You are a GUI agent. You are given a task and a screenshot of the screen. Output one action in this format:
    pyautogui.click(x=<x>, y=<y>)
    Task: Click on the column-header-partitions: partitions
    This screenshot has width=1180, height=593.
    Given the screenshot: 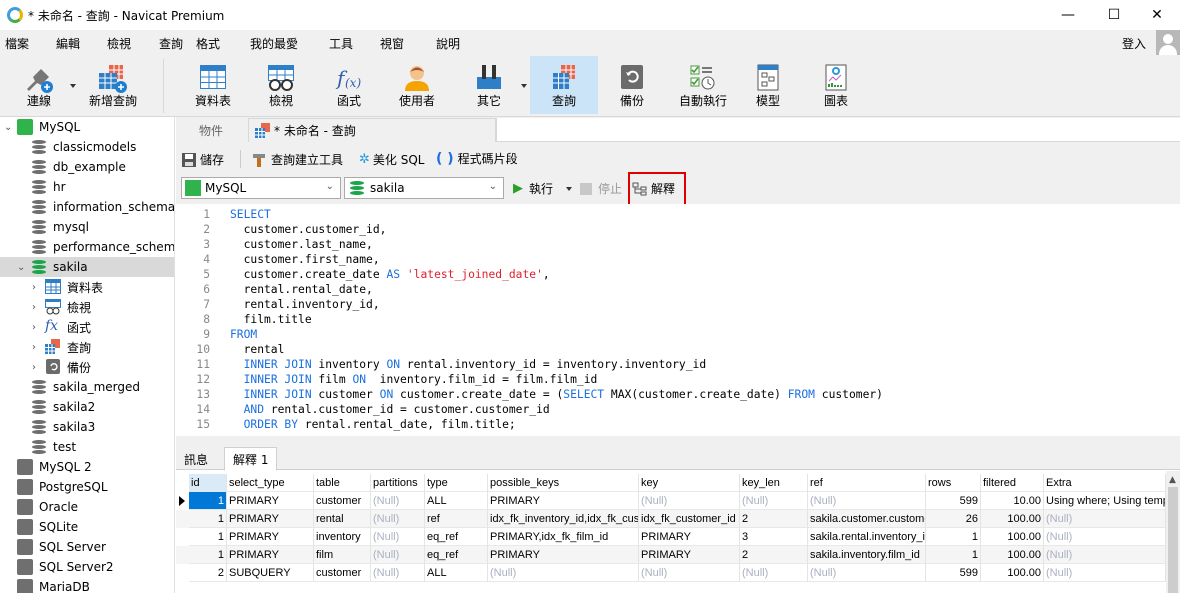 What is the action you would take?
    pyautogui.click(x=398, y=483)
    